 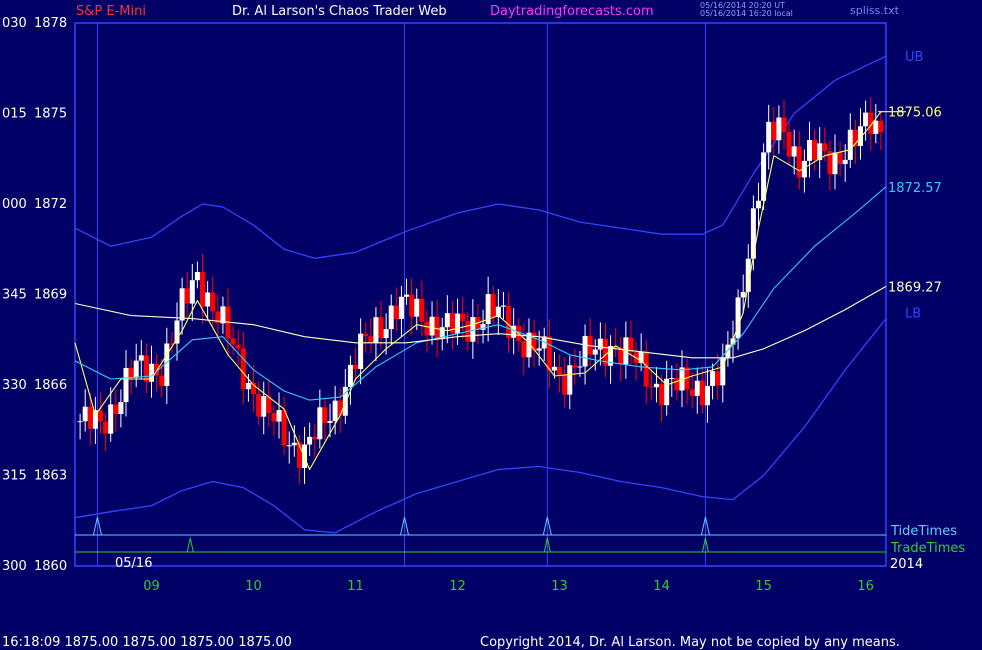 I want to click on x-tick-label: 16, so click(x=865, y=586).